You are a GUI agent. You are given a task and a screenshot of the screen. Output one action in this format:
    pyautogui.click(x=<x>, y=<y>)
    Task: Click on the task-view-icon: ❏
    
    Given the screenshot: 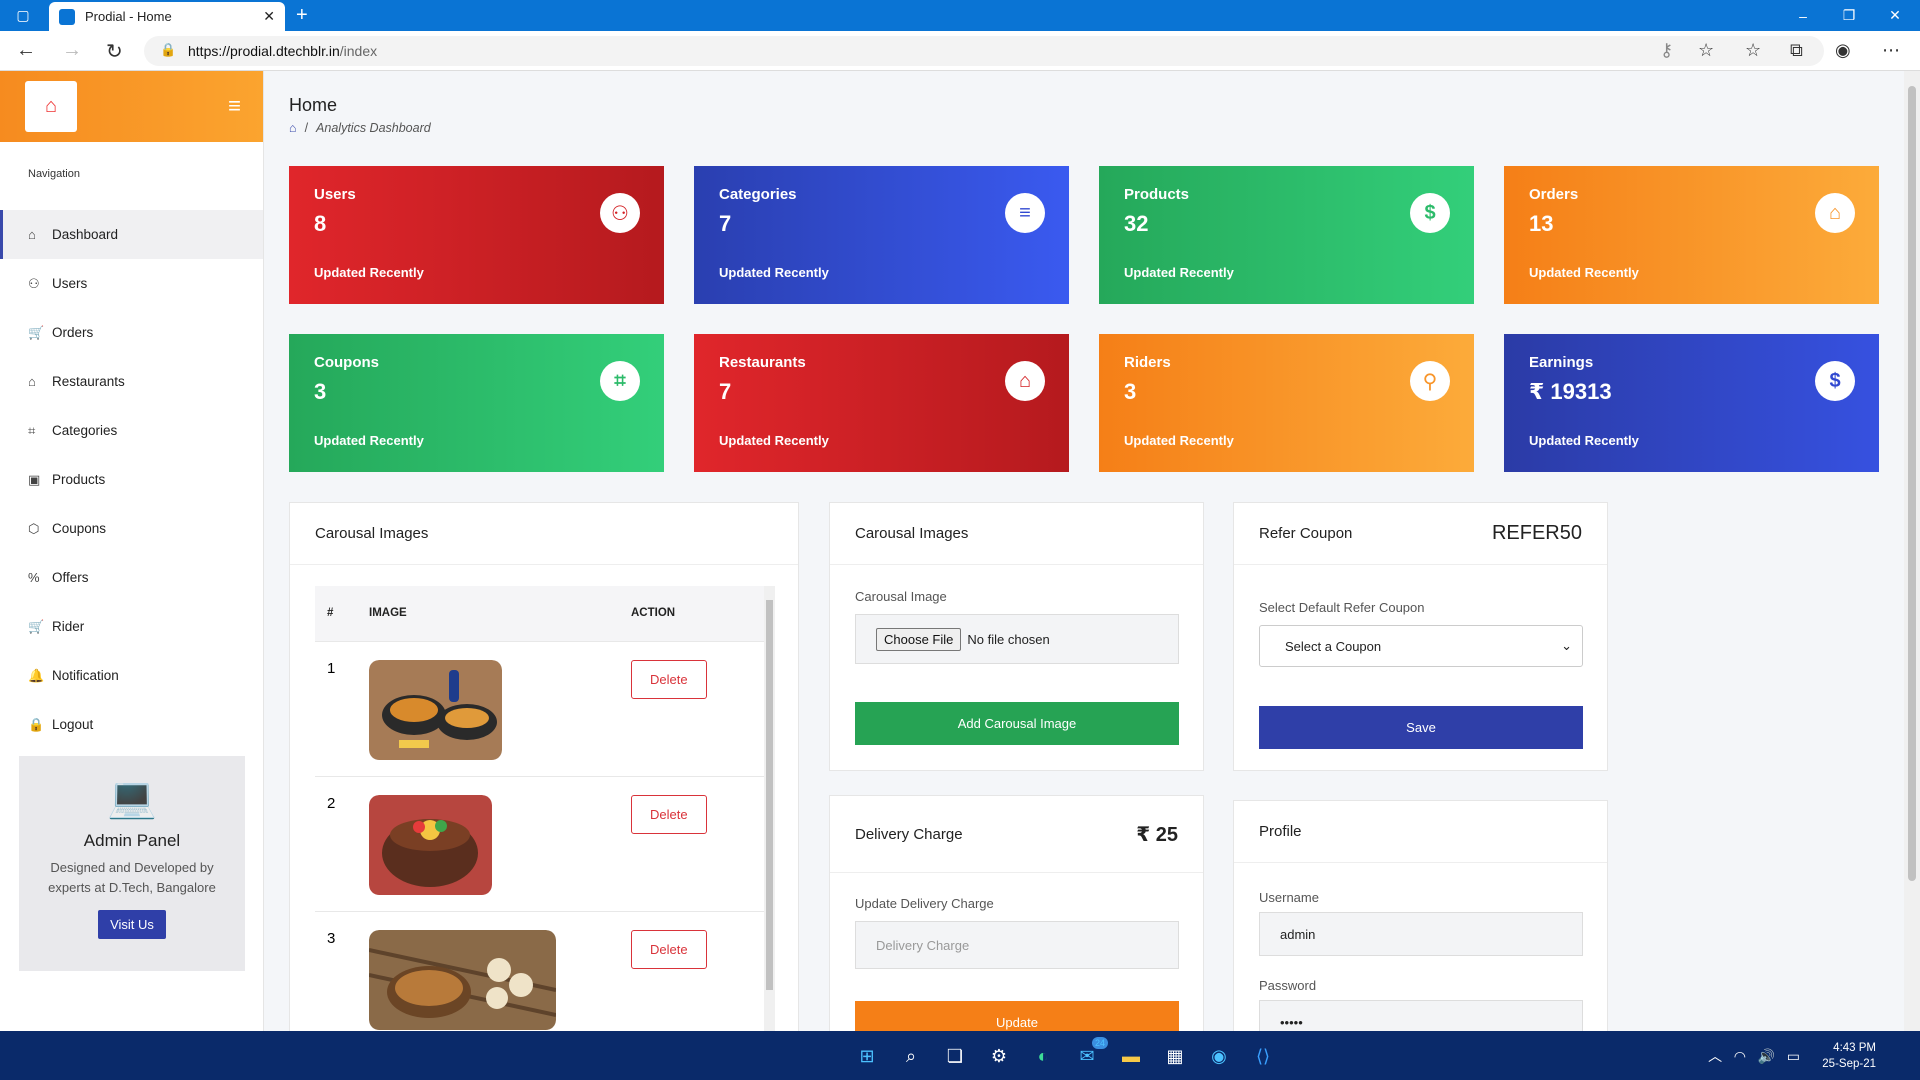 What is the action you would take?
    pyautogui.click(x=955, y=1056)
    